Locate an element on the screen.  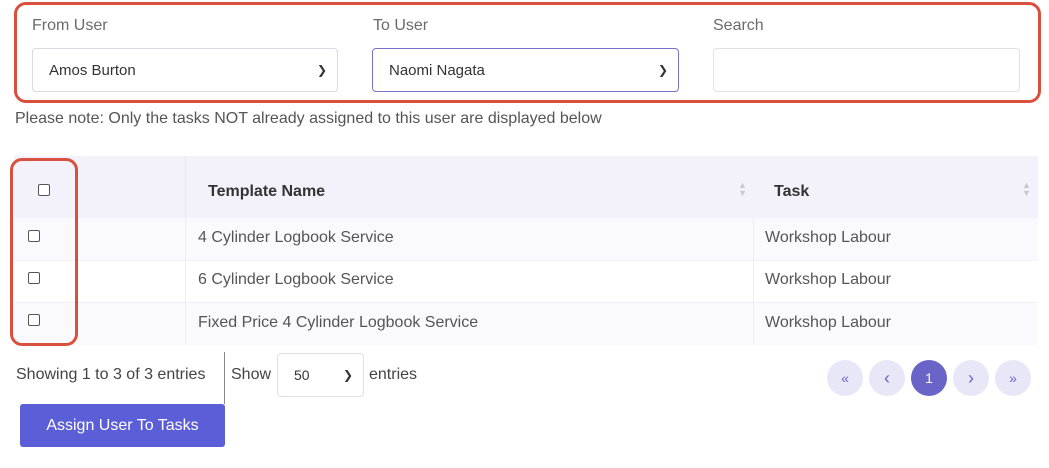
template-name-cell: 4 Cylinder Logbook Service is located at coordinates (296, 237).